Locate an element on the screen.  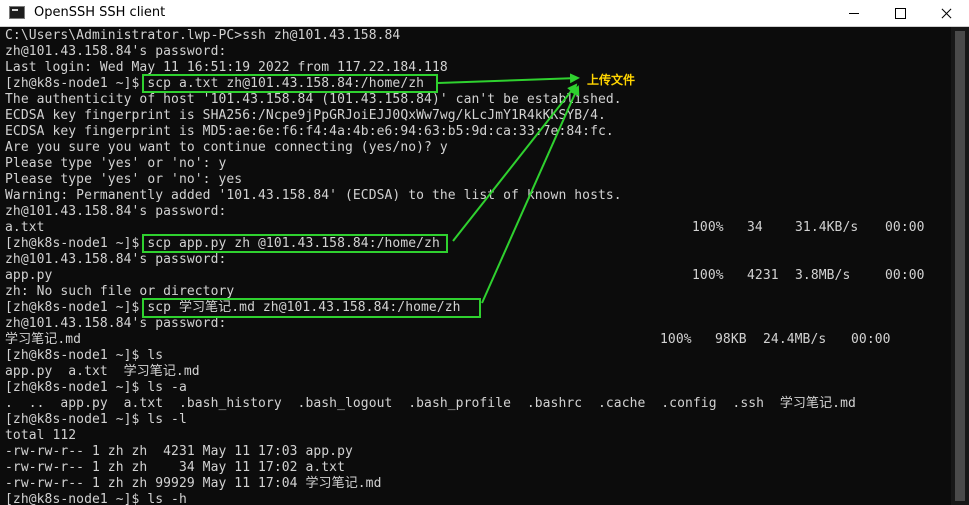
terminal-line-text: a.txt is located at coordinates (25, 227).